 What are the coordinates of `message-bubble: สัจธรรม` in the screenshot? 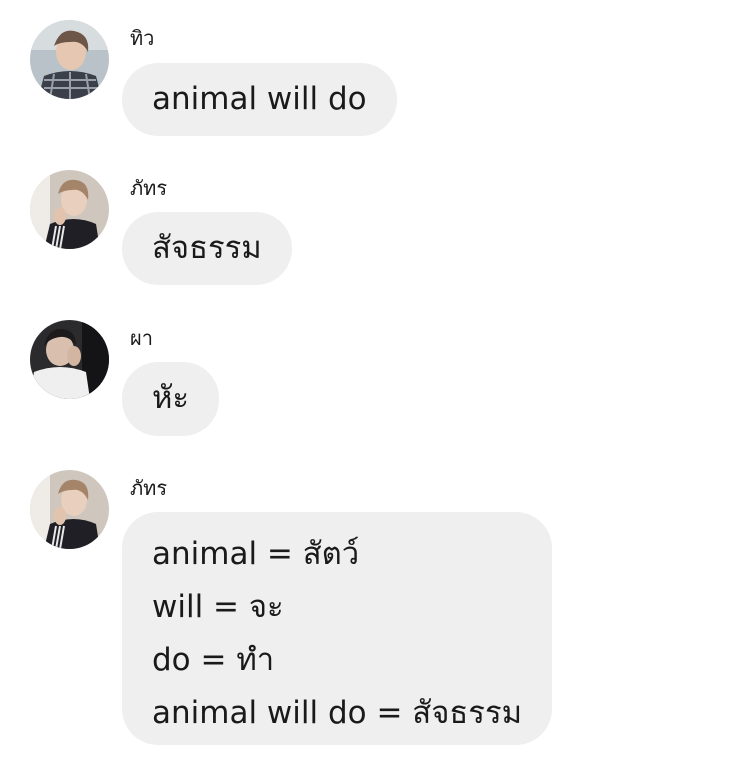 It's located at (207, 248).